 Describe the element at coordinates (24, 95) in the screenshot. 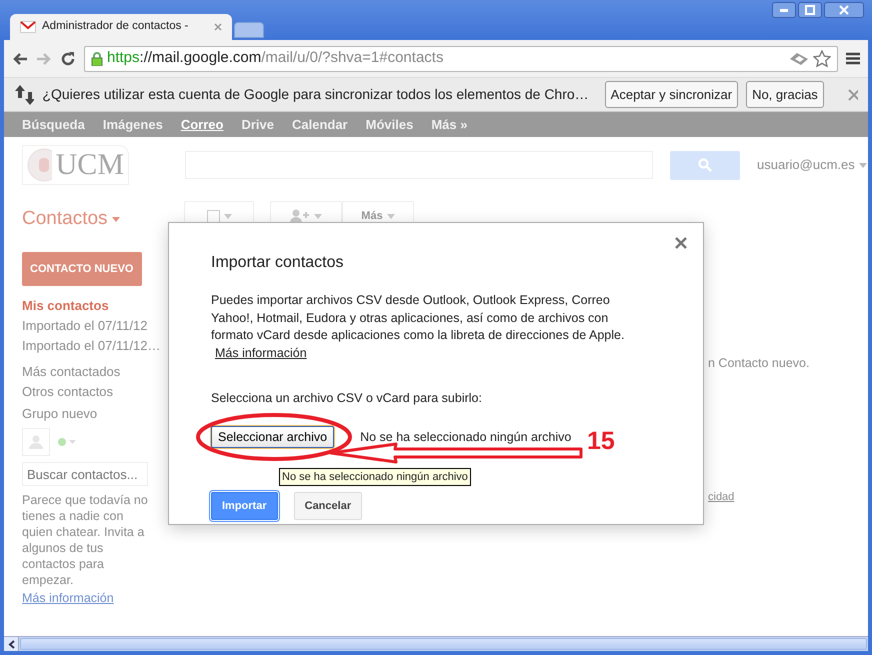

I see `sync-arrows-icon` at that location.